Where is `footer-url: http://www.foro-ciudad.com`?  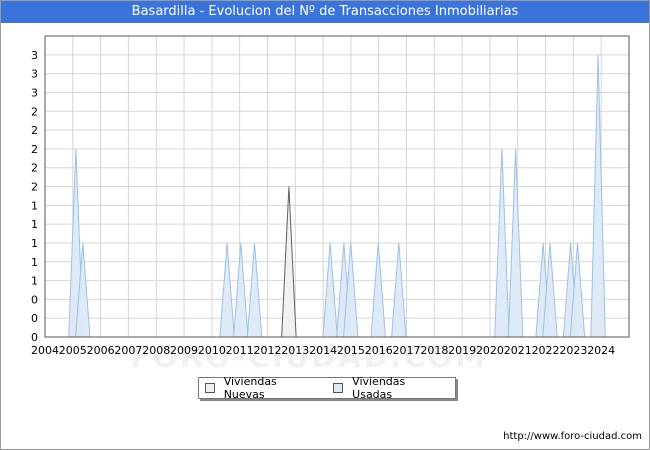 footer-url: http://www.foro-ciudad.com is located at coordinates (572, 436).